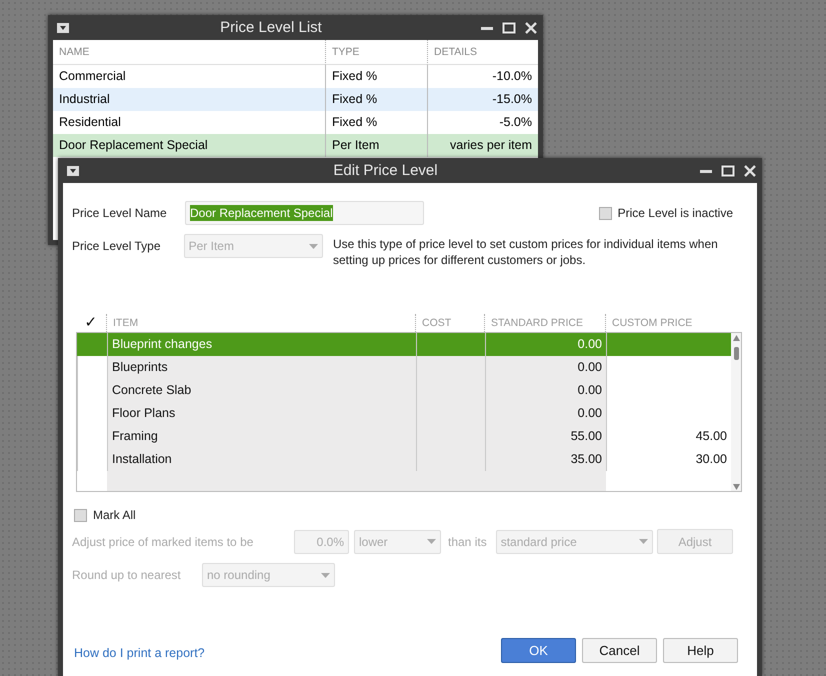 This screenshot has height=676, width=826. I want to click on table-cell: Framing, so click(261, 436).